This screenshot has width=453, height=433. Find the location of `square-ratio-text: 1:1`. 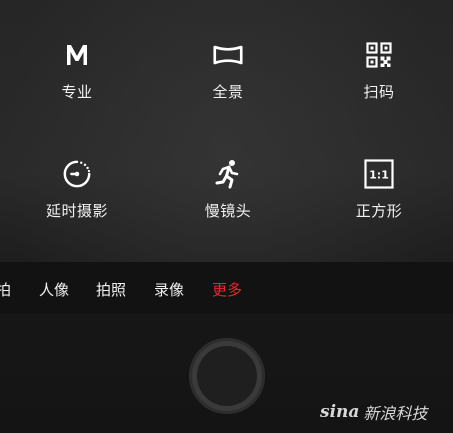

square-ratio-text: 1:1 is located at coordinates (379, 175).